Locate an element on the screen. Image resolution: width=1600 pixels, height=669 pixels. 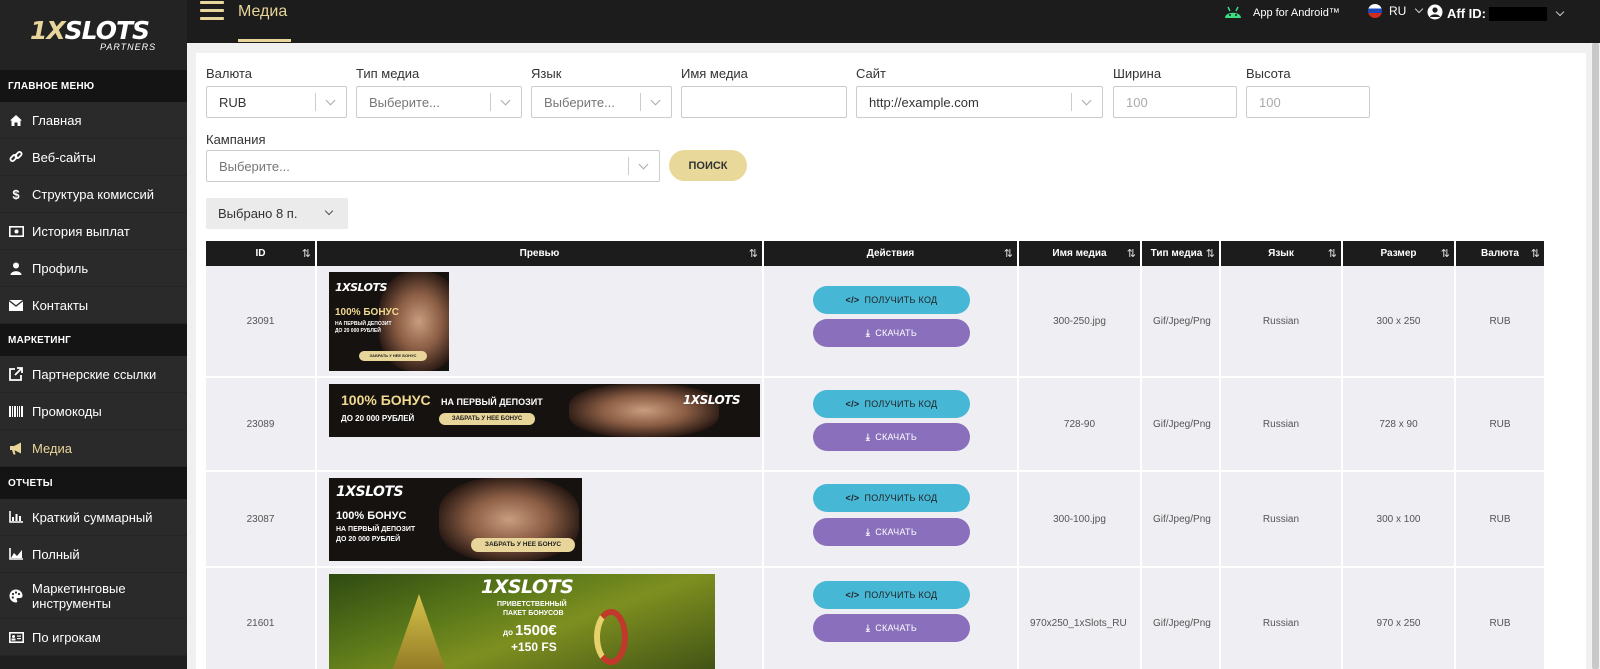
logo: 1XSLOTS PARTNERS is located at coordinates (93, 35).